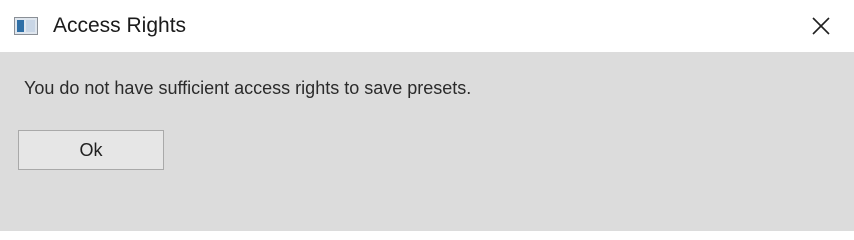  I want to click on close-icon, so click(821, 26).